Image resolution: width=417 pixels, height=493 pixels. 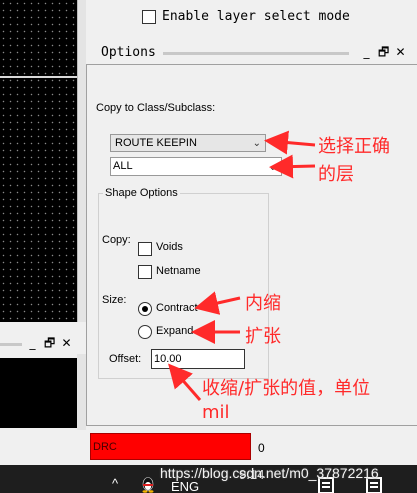 I want to click on annotation-contract: 内缩, so click(x=263, y=303).